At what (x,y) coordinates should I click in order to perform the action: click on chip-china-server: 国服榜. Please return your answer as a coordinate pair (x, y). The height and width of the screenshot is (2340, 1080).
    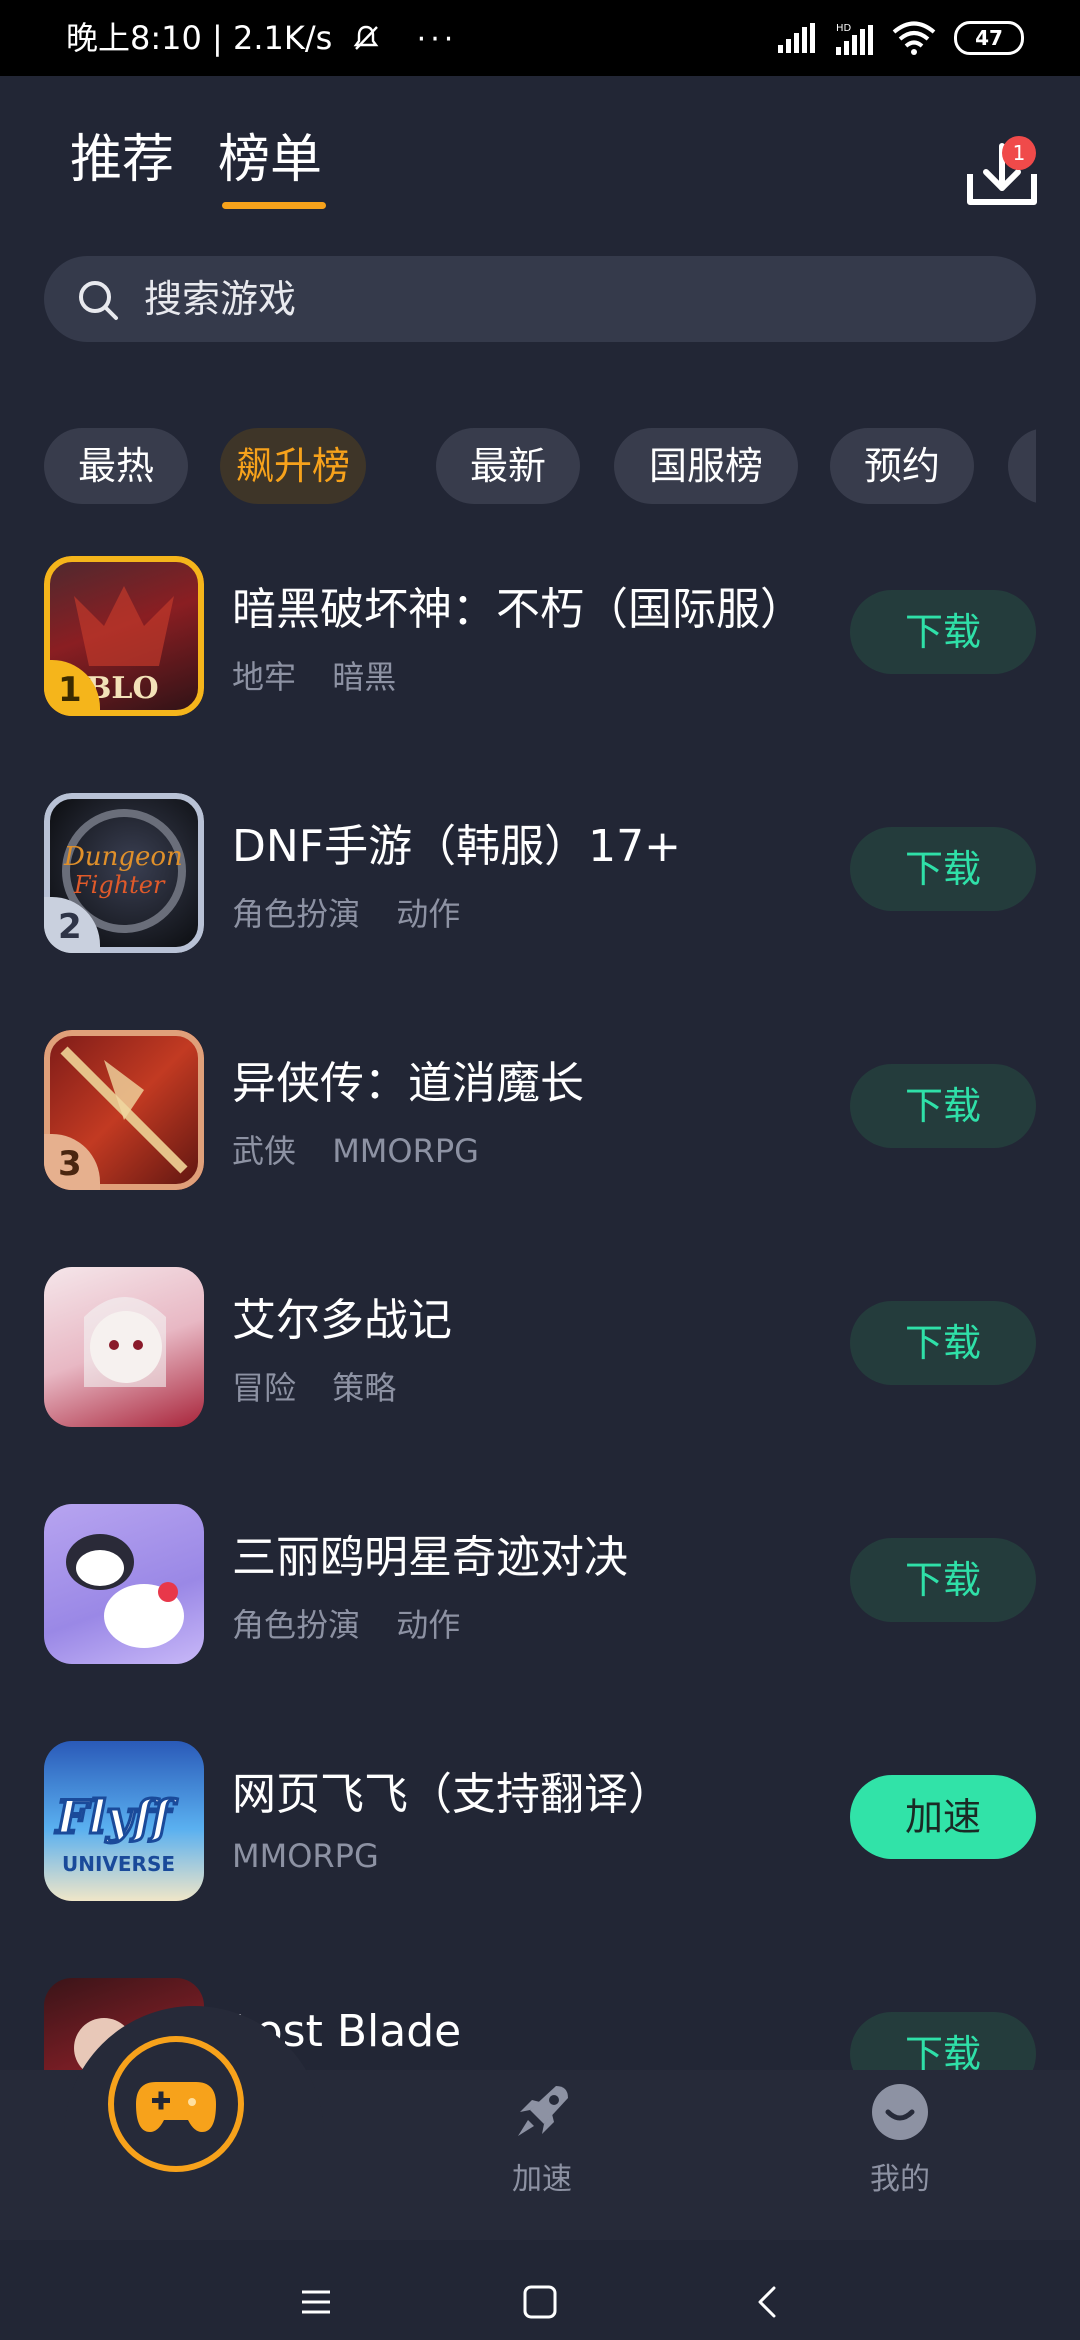
    Looking at the image, I should click on (706, 466).